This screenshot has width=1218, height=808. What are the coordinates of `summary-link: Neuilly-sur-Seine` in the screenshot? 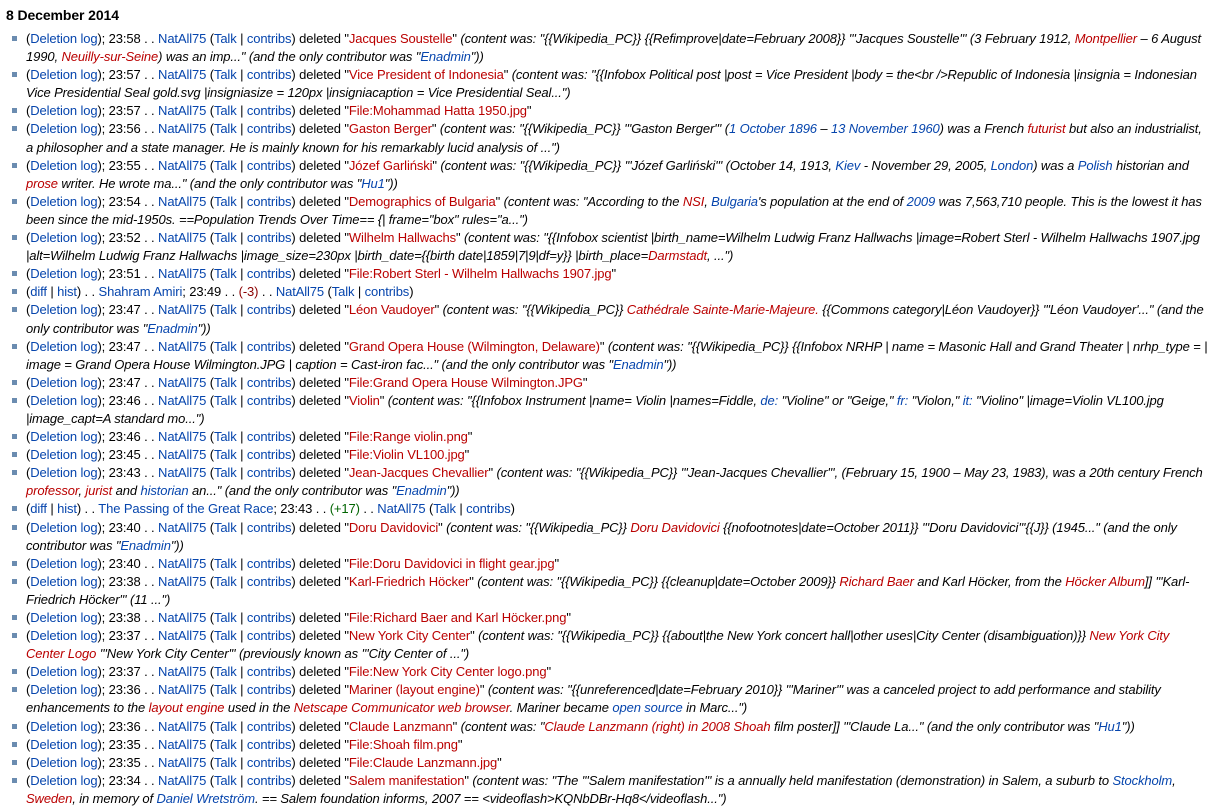 It's located at (109, 56).